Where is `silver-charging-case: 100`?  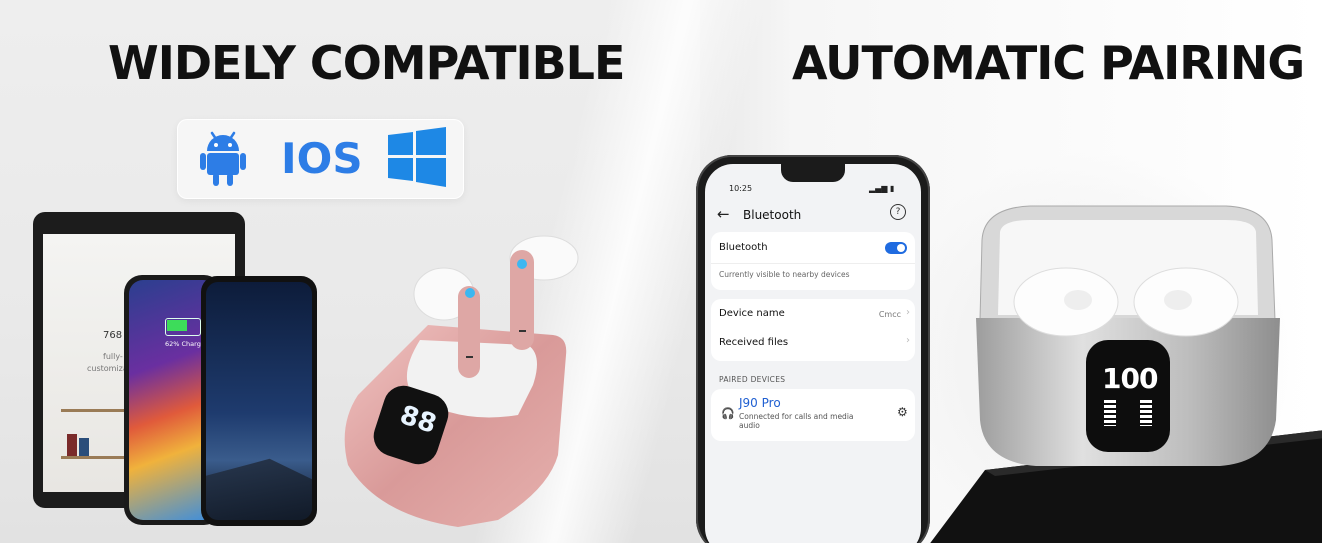 silver-charging-case: 100 is located at coordinates (1128, 335).